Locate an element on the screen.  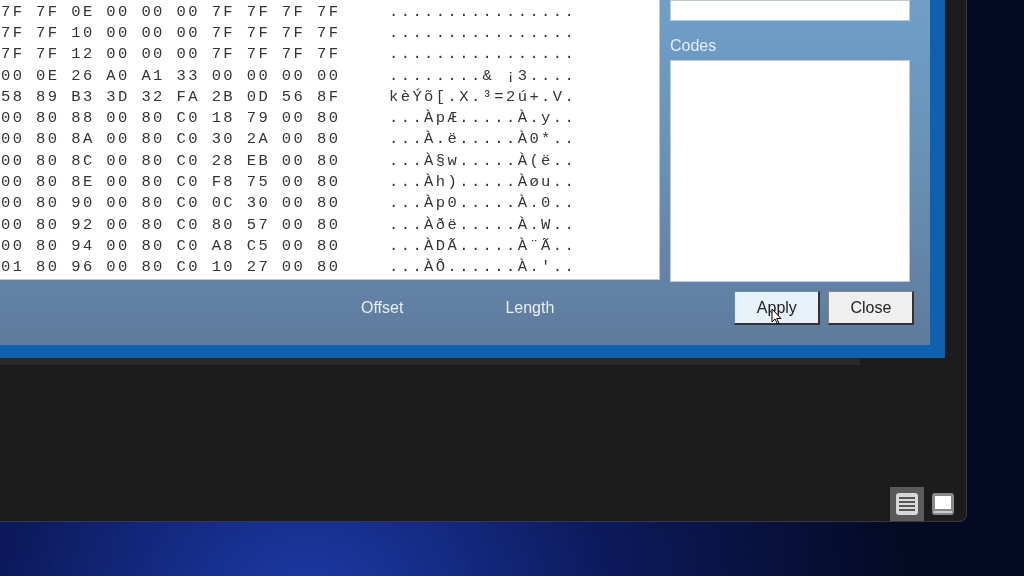
field-label: Length is located at coordinates (530, 308).